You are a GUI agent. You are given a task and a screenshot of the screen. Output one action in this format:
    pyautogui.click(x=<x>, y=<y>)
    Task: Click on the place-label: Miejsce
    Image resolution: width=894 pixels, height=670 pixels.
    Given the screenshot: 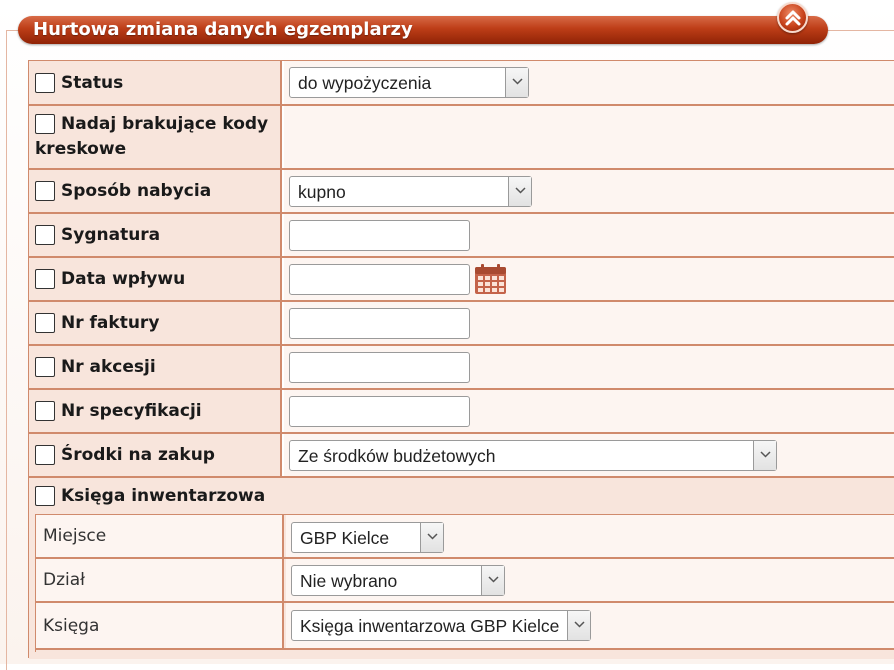 What is the action you would take?
    pyautogui.click(x=75, y=536)
    